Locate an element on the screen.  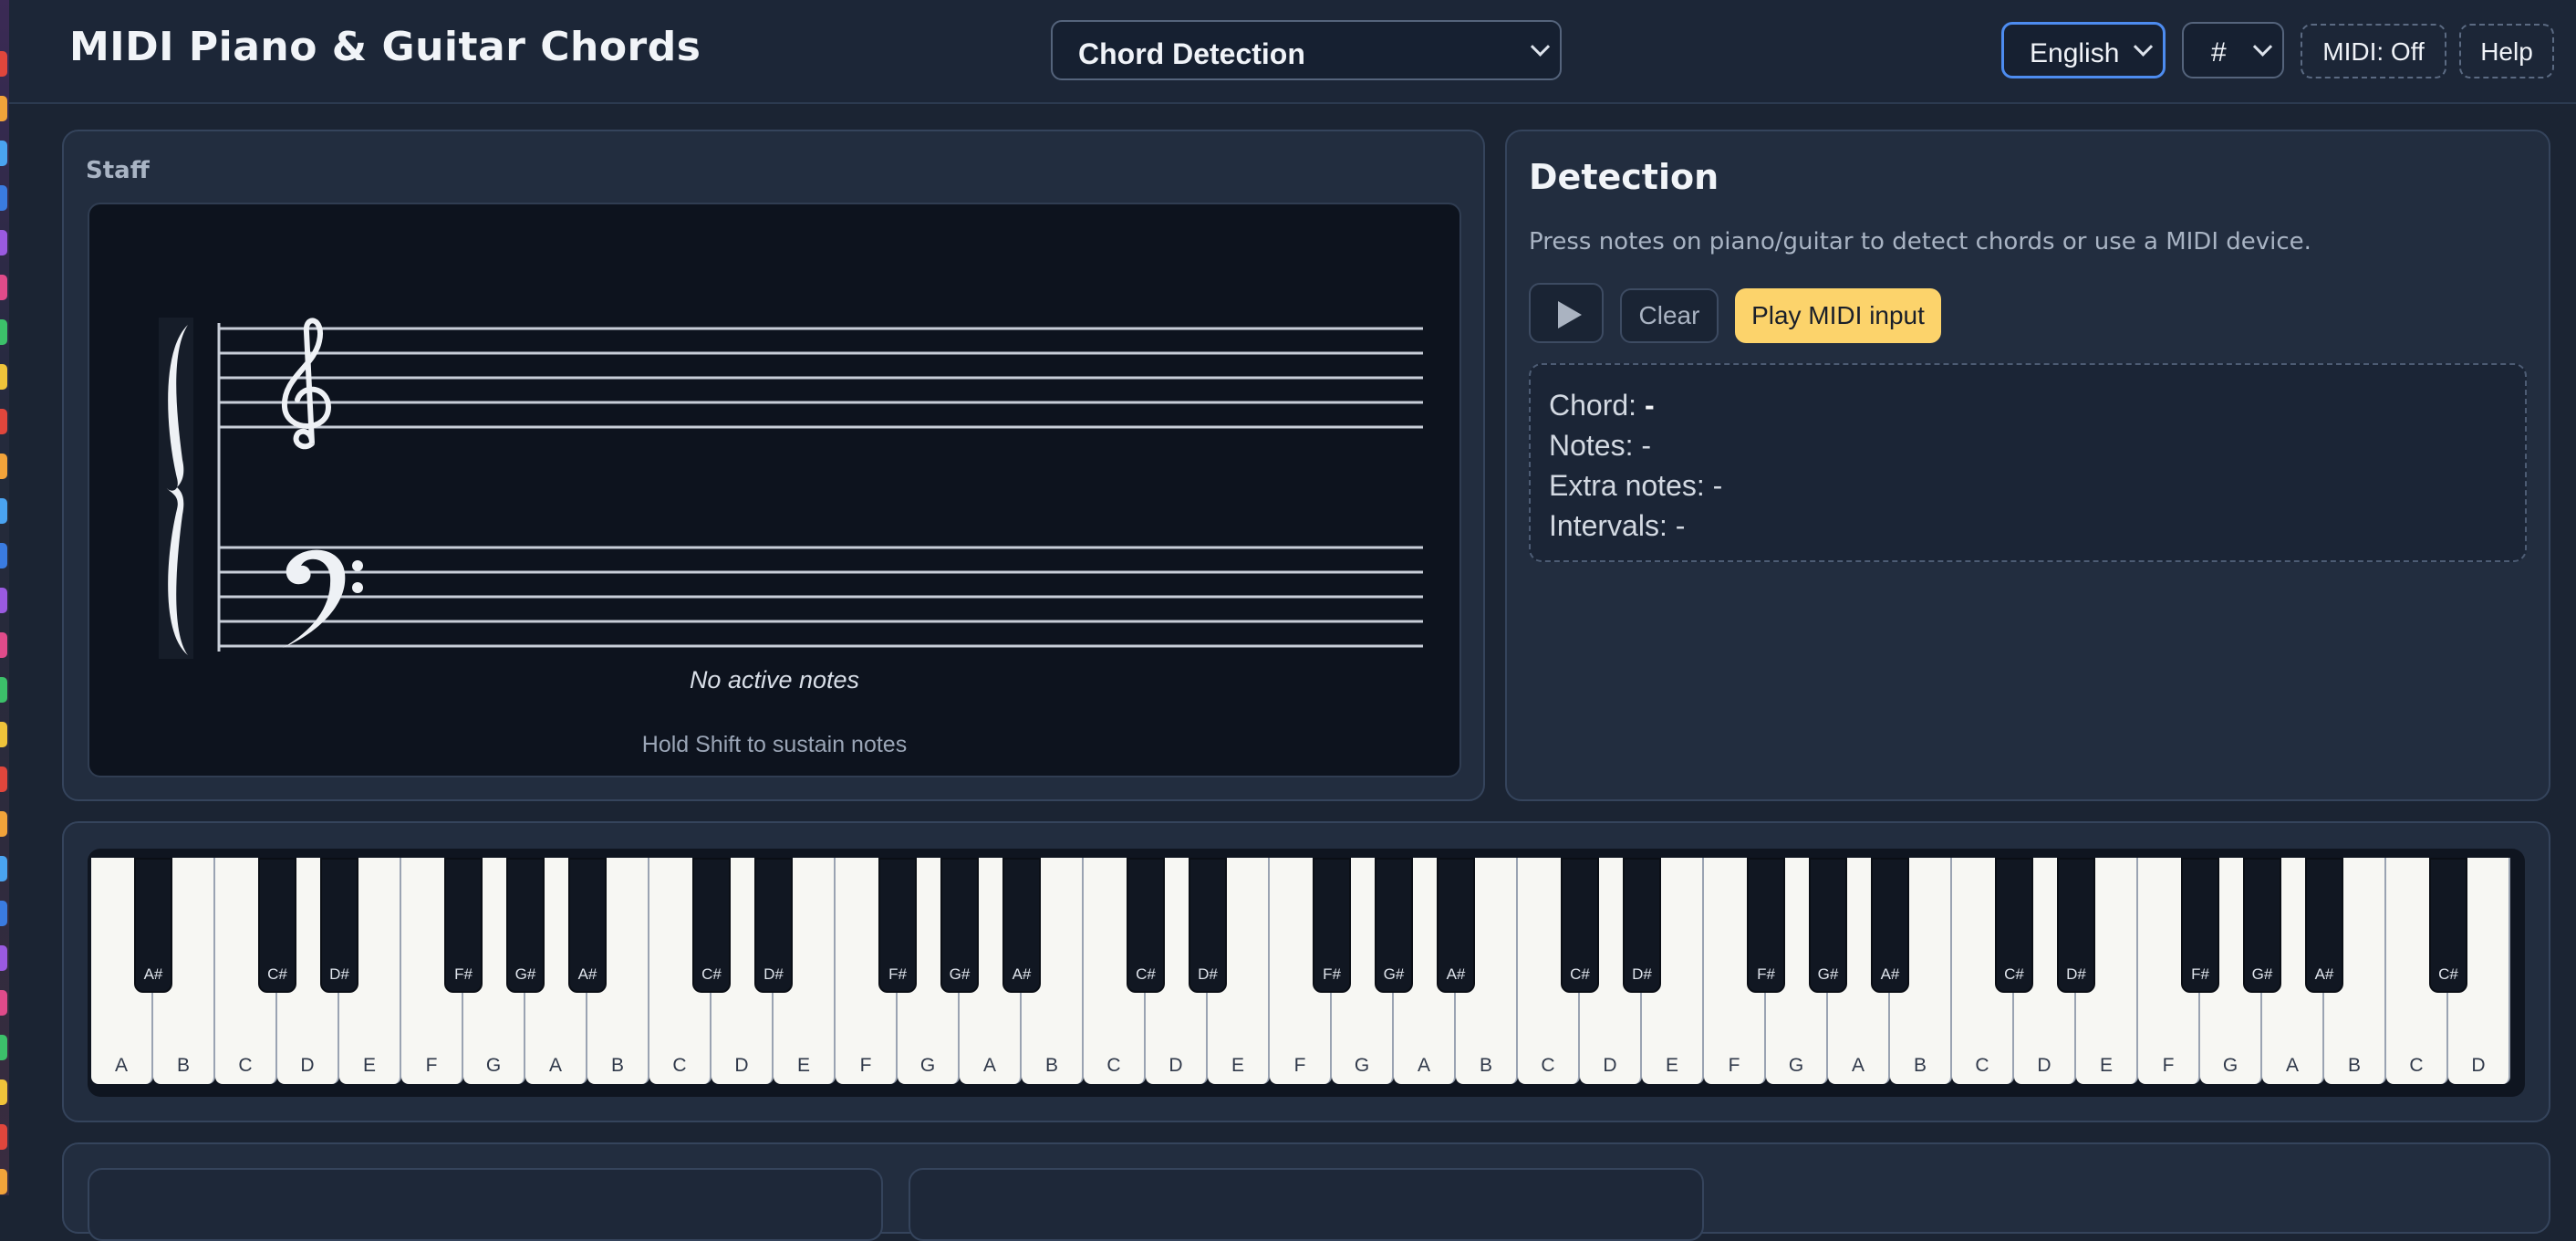
piano-key-label: G# is located at coordinates (1394, 974).